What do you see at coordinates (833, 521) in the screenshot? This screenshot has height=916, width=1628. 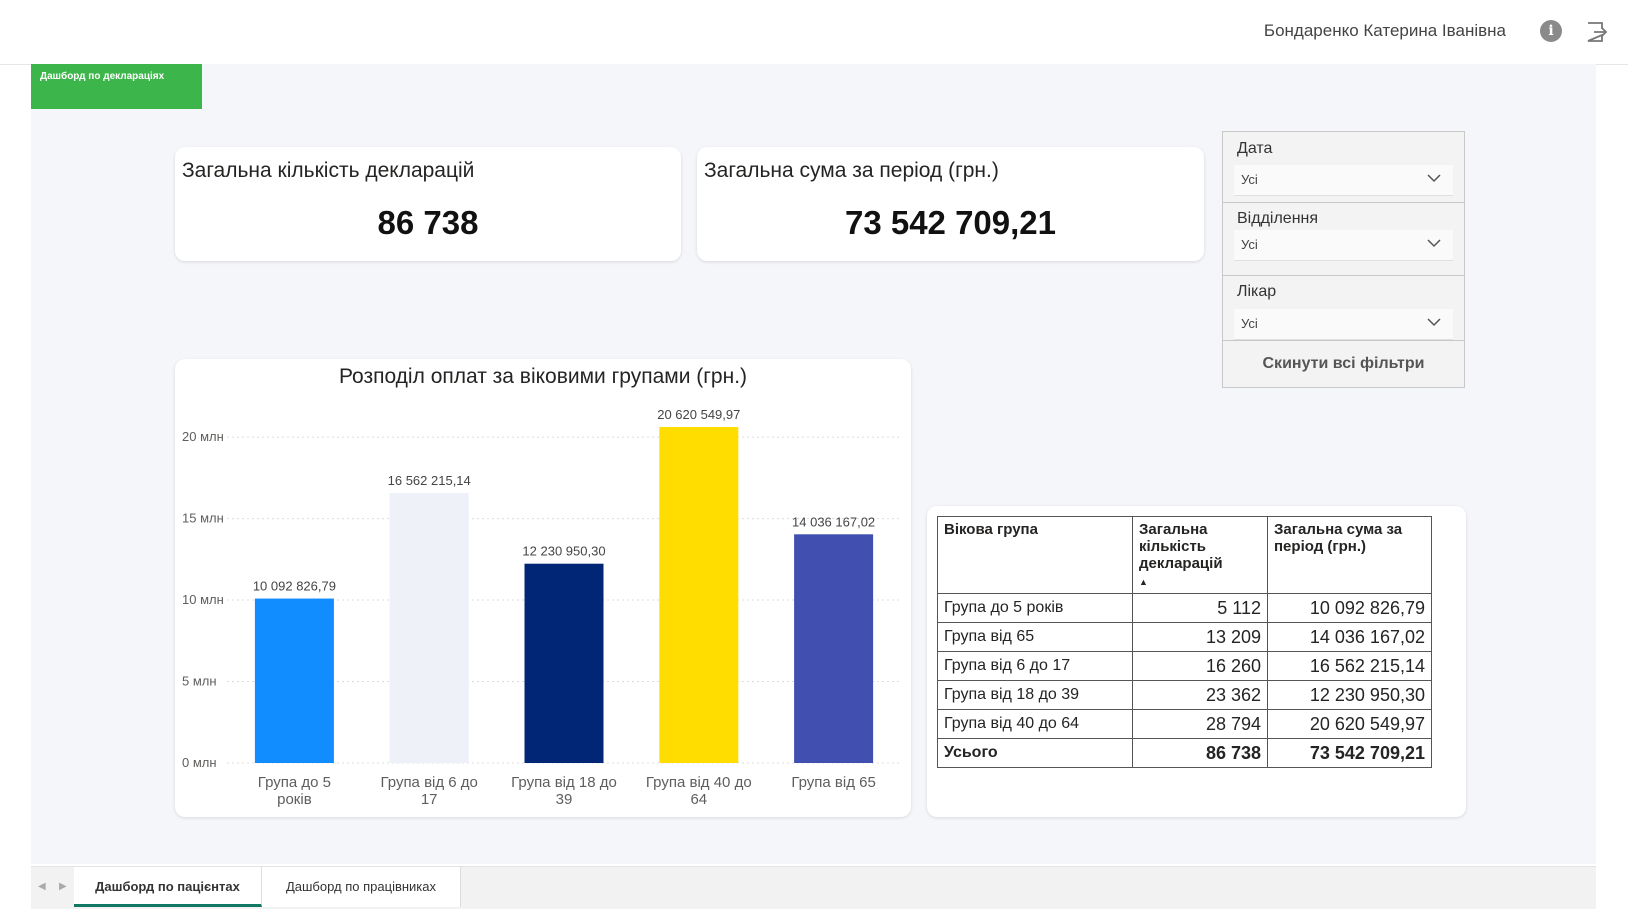 I see `data-label: 14 036 167,02` at bounding box center [833, 521].